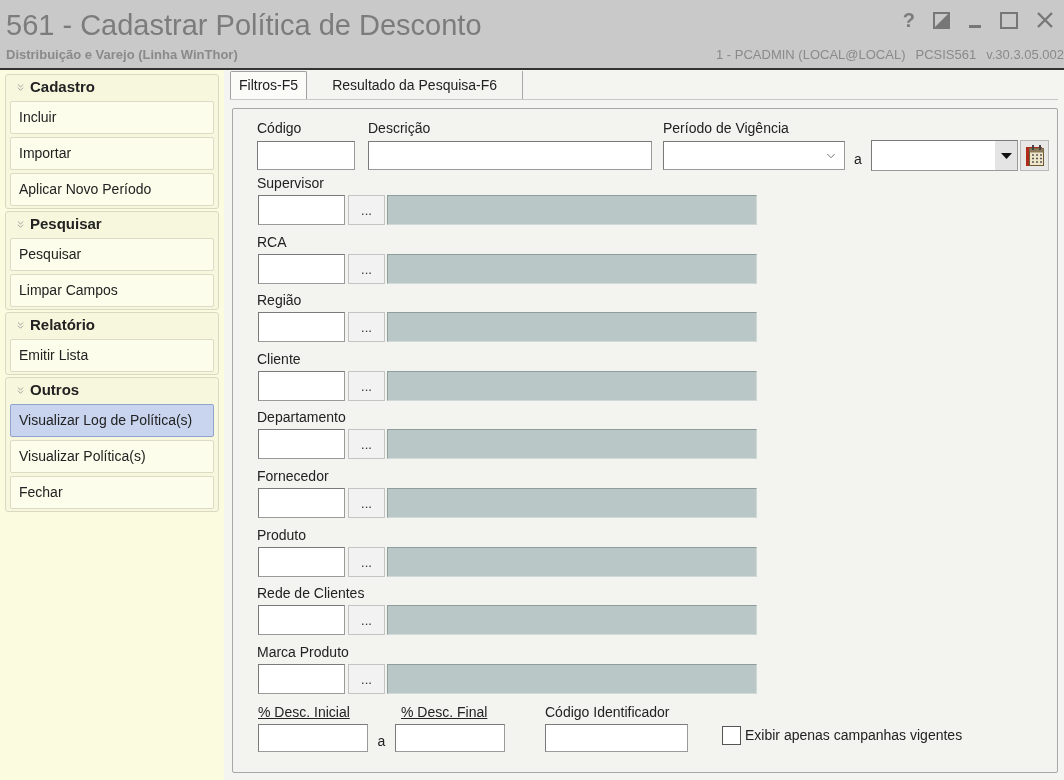 The height and width of the screenshot is (780, 1064). What do you see at coordinates (55, 389) in the screenshot?
I see `group-title: Outros` at bounding box center [55, 389].